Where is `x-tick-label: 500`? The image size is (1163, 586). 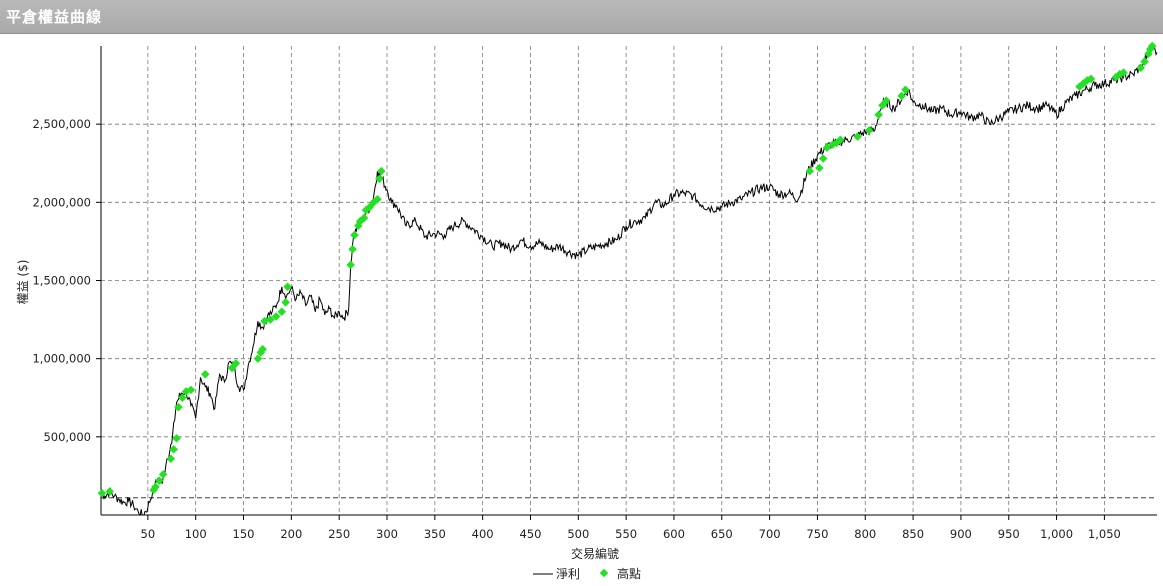
x-tick-label: 500 is located at coordinates (578, 534).